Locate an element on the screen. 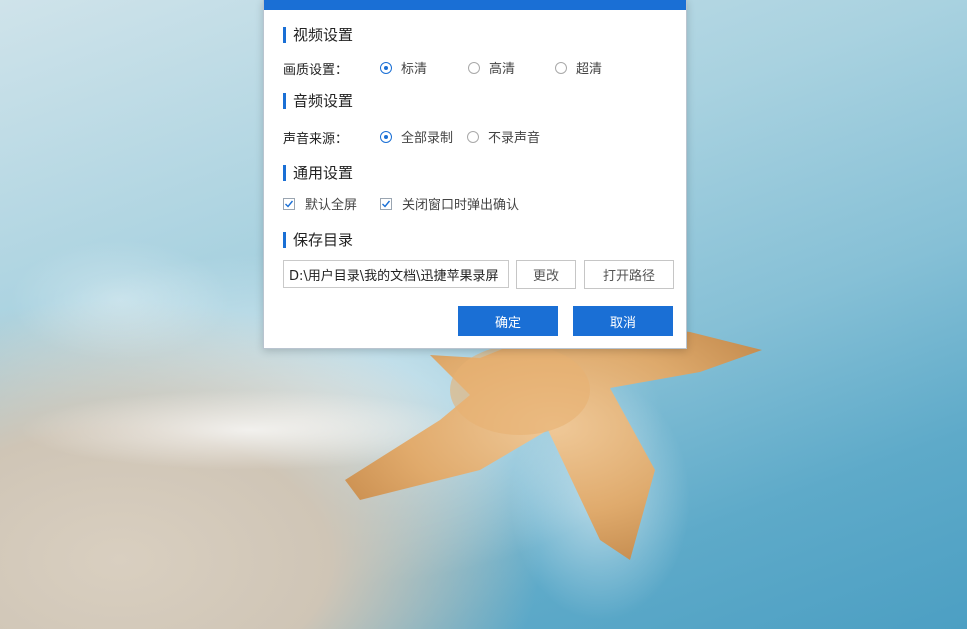  default-fullscreen-checkbox: 默认全屏 is located at coordinates (320, 203).